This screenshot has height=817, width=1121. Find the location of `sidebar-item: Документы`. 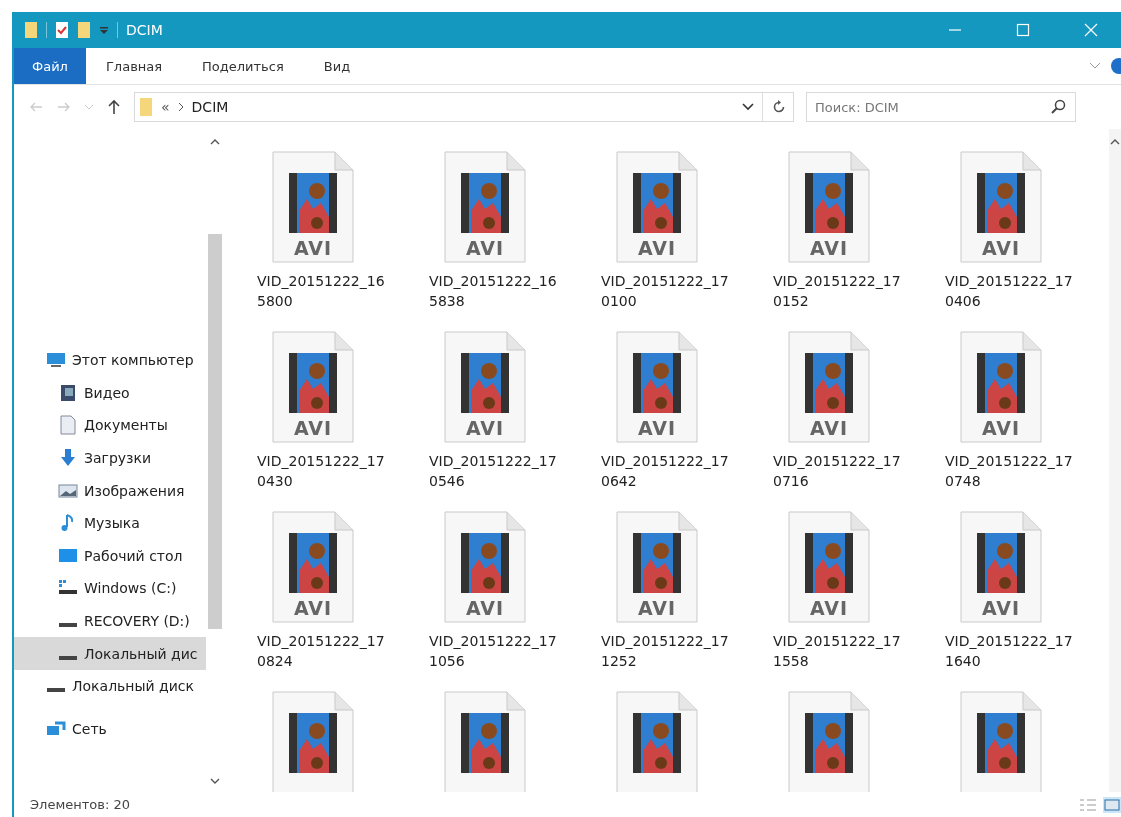

sidebar-item: Документы is located at coordinates (110, 425).